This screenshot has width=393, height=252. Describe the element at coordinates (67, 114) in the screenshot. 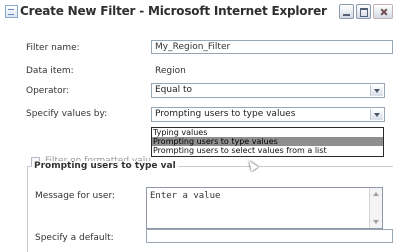

I see `specify-values-label: Specify values by:` at that location.